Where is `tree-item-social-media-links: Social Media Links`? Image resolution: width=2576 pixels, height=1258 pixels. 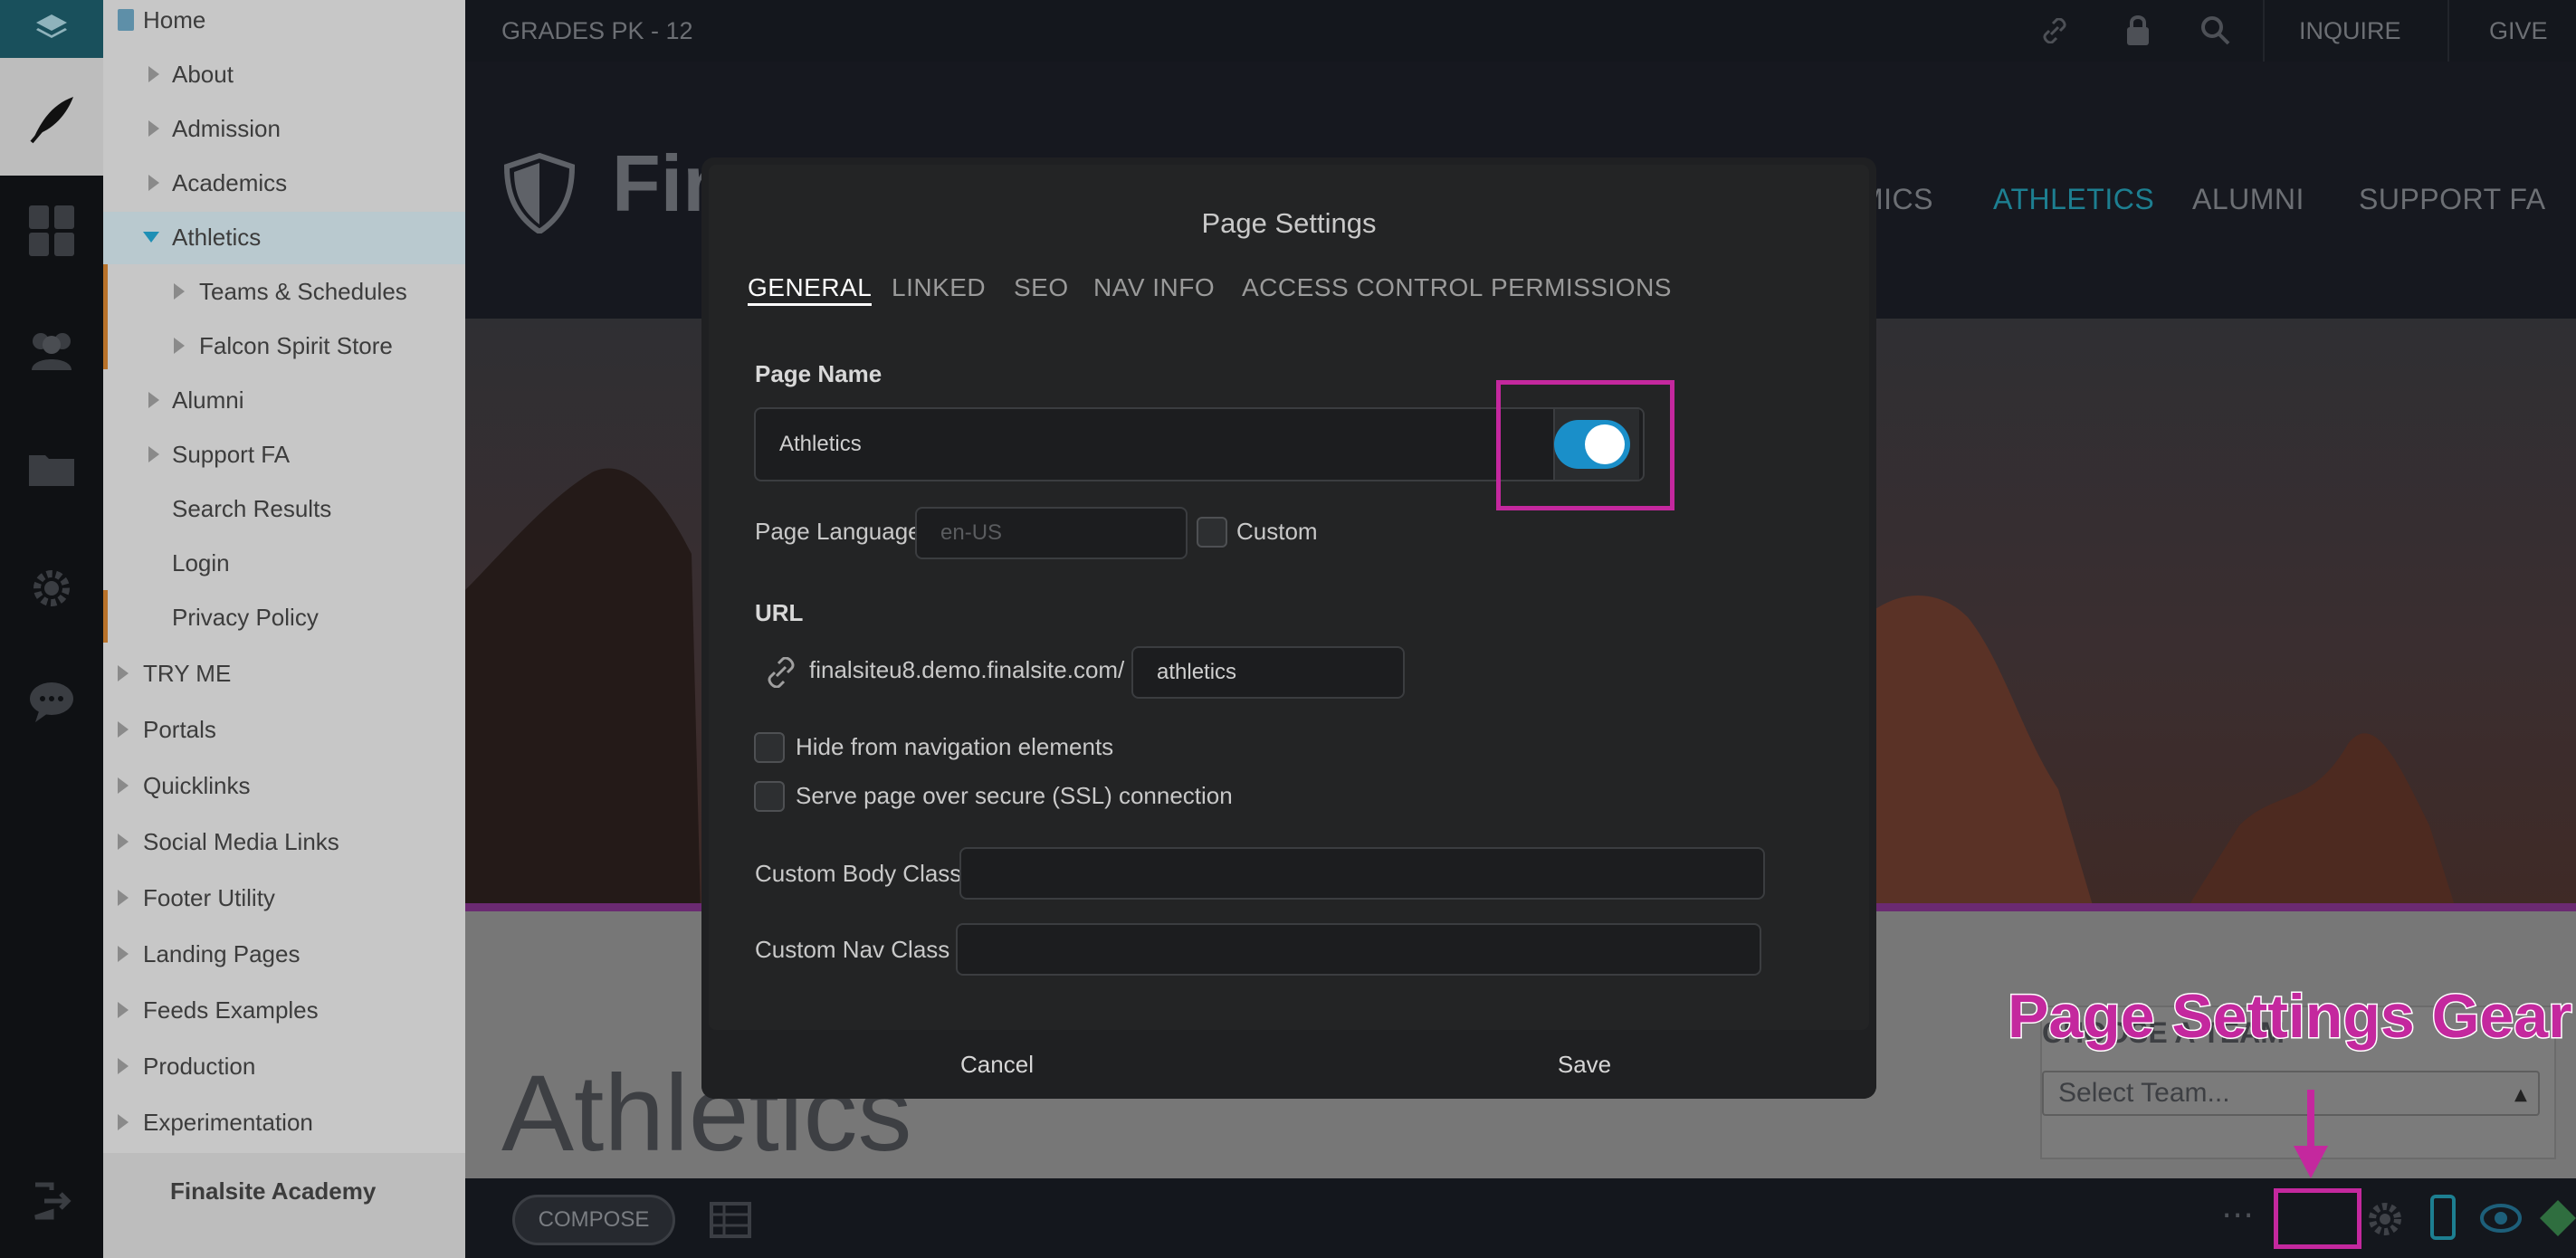
tree-item-social-media-links: Social Media Links is located at coordinates (241, 842).